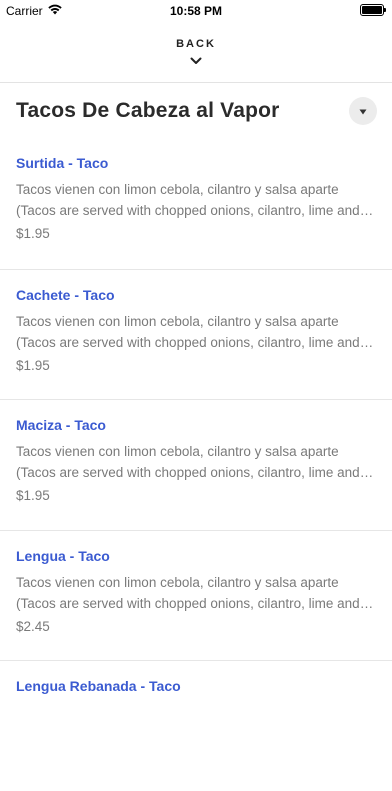 The height and width of the screenshot is (791, 392). I want to click on category-dropdown-button, so click(363, 110).